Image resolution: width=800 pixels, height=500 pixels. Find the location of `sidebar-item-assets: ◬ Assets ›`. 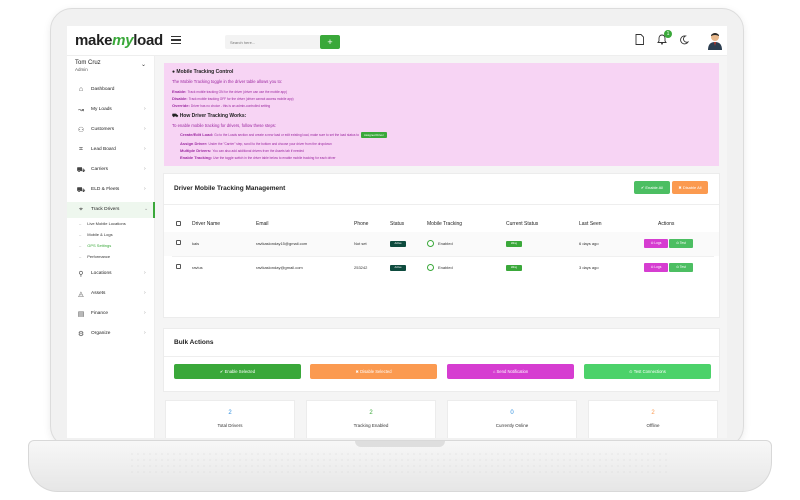

sidebar-item-assets: ◬ Assets › is located at coordinates (111, 294).